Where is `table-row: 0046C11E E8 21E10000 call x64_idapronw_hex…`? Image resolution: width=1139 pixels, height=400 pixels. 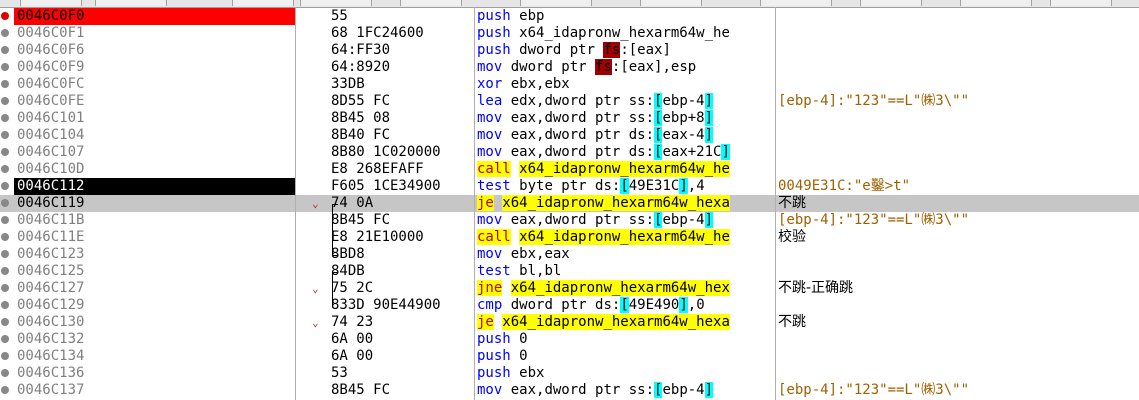 table-row: 0046C11E E8 21E10000 call x64_idapronw_hex… is located at coordinates (569, 237).